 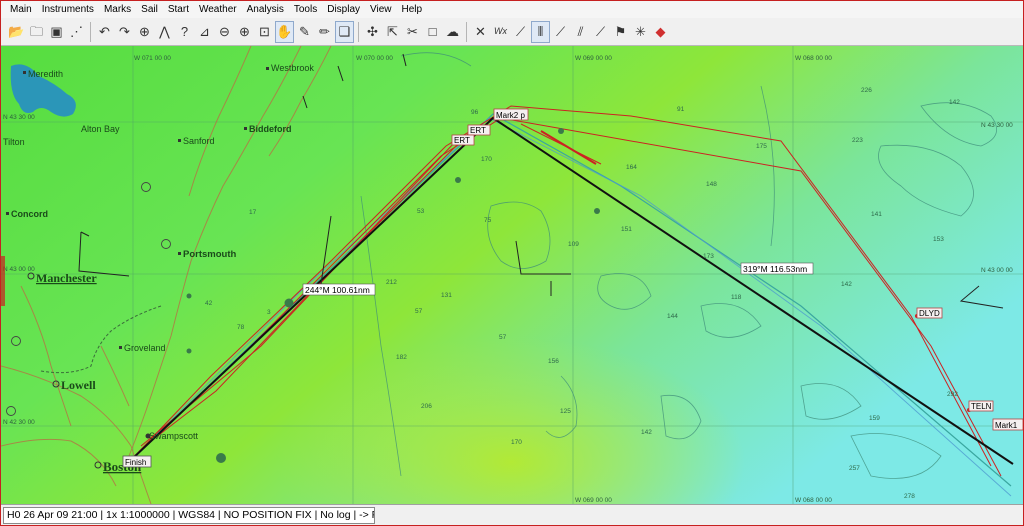 I want to click on place-lowell: Lowell, so click(x=78, y=385).